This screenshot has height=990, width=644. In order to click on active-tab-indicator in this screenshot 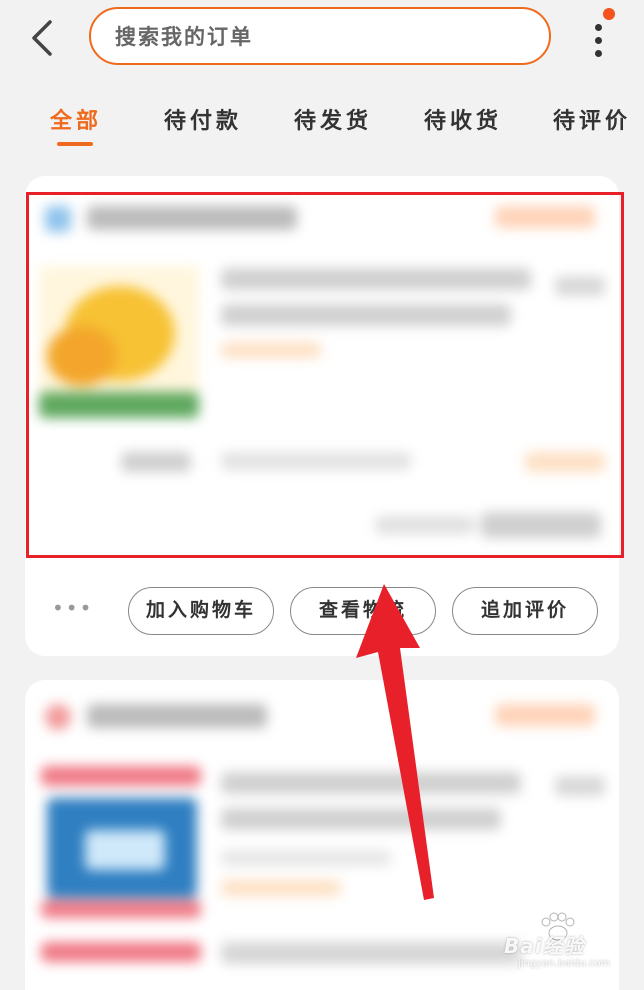, I will do `click(75, 144)`.